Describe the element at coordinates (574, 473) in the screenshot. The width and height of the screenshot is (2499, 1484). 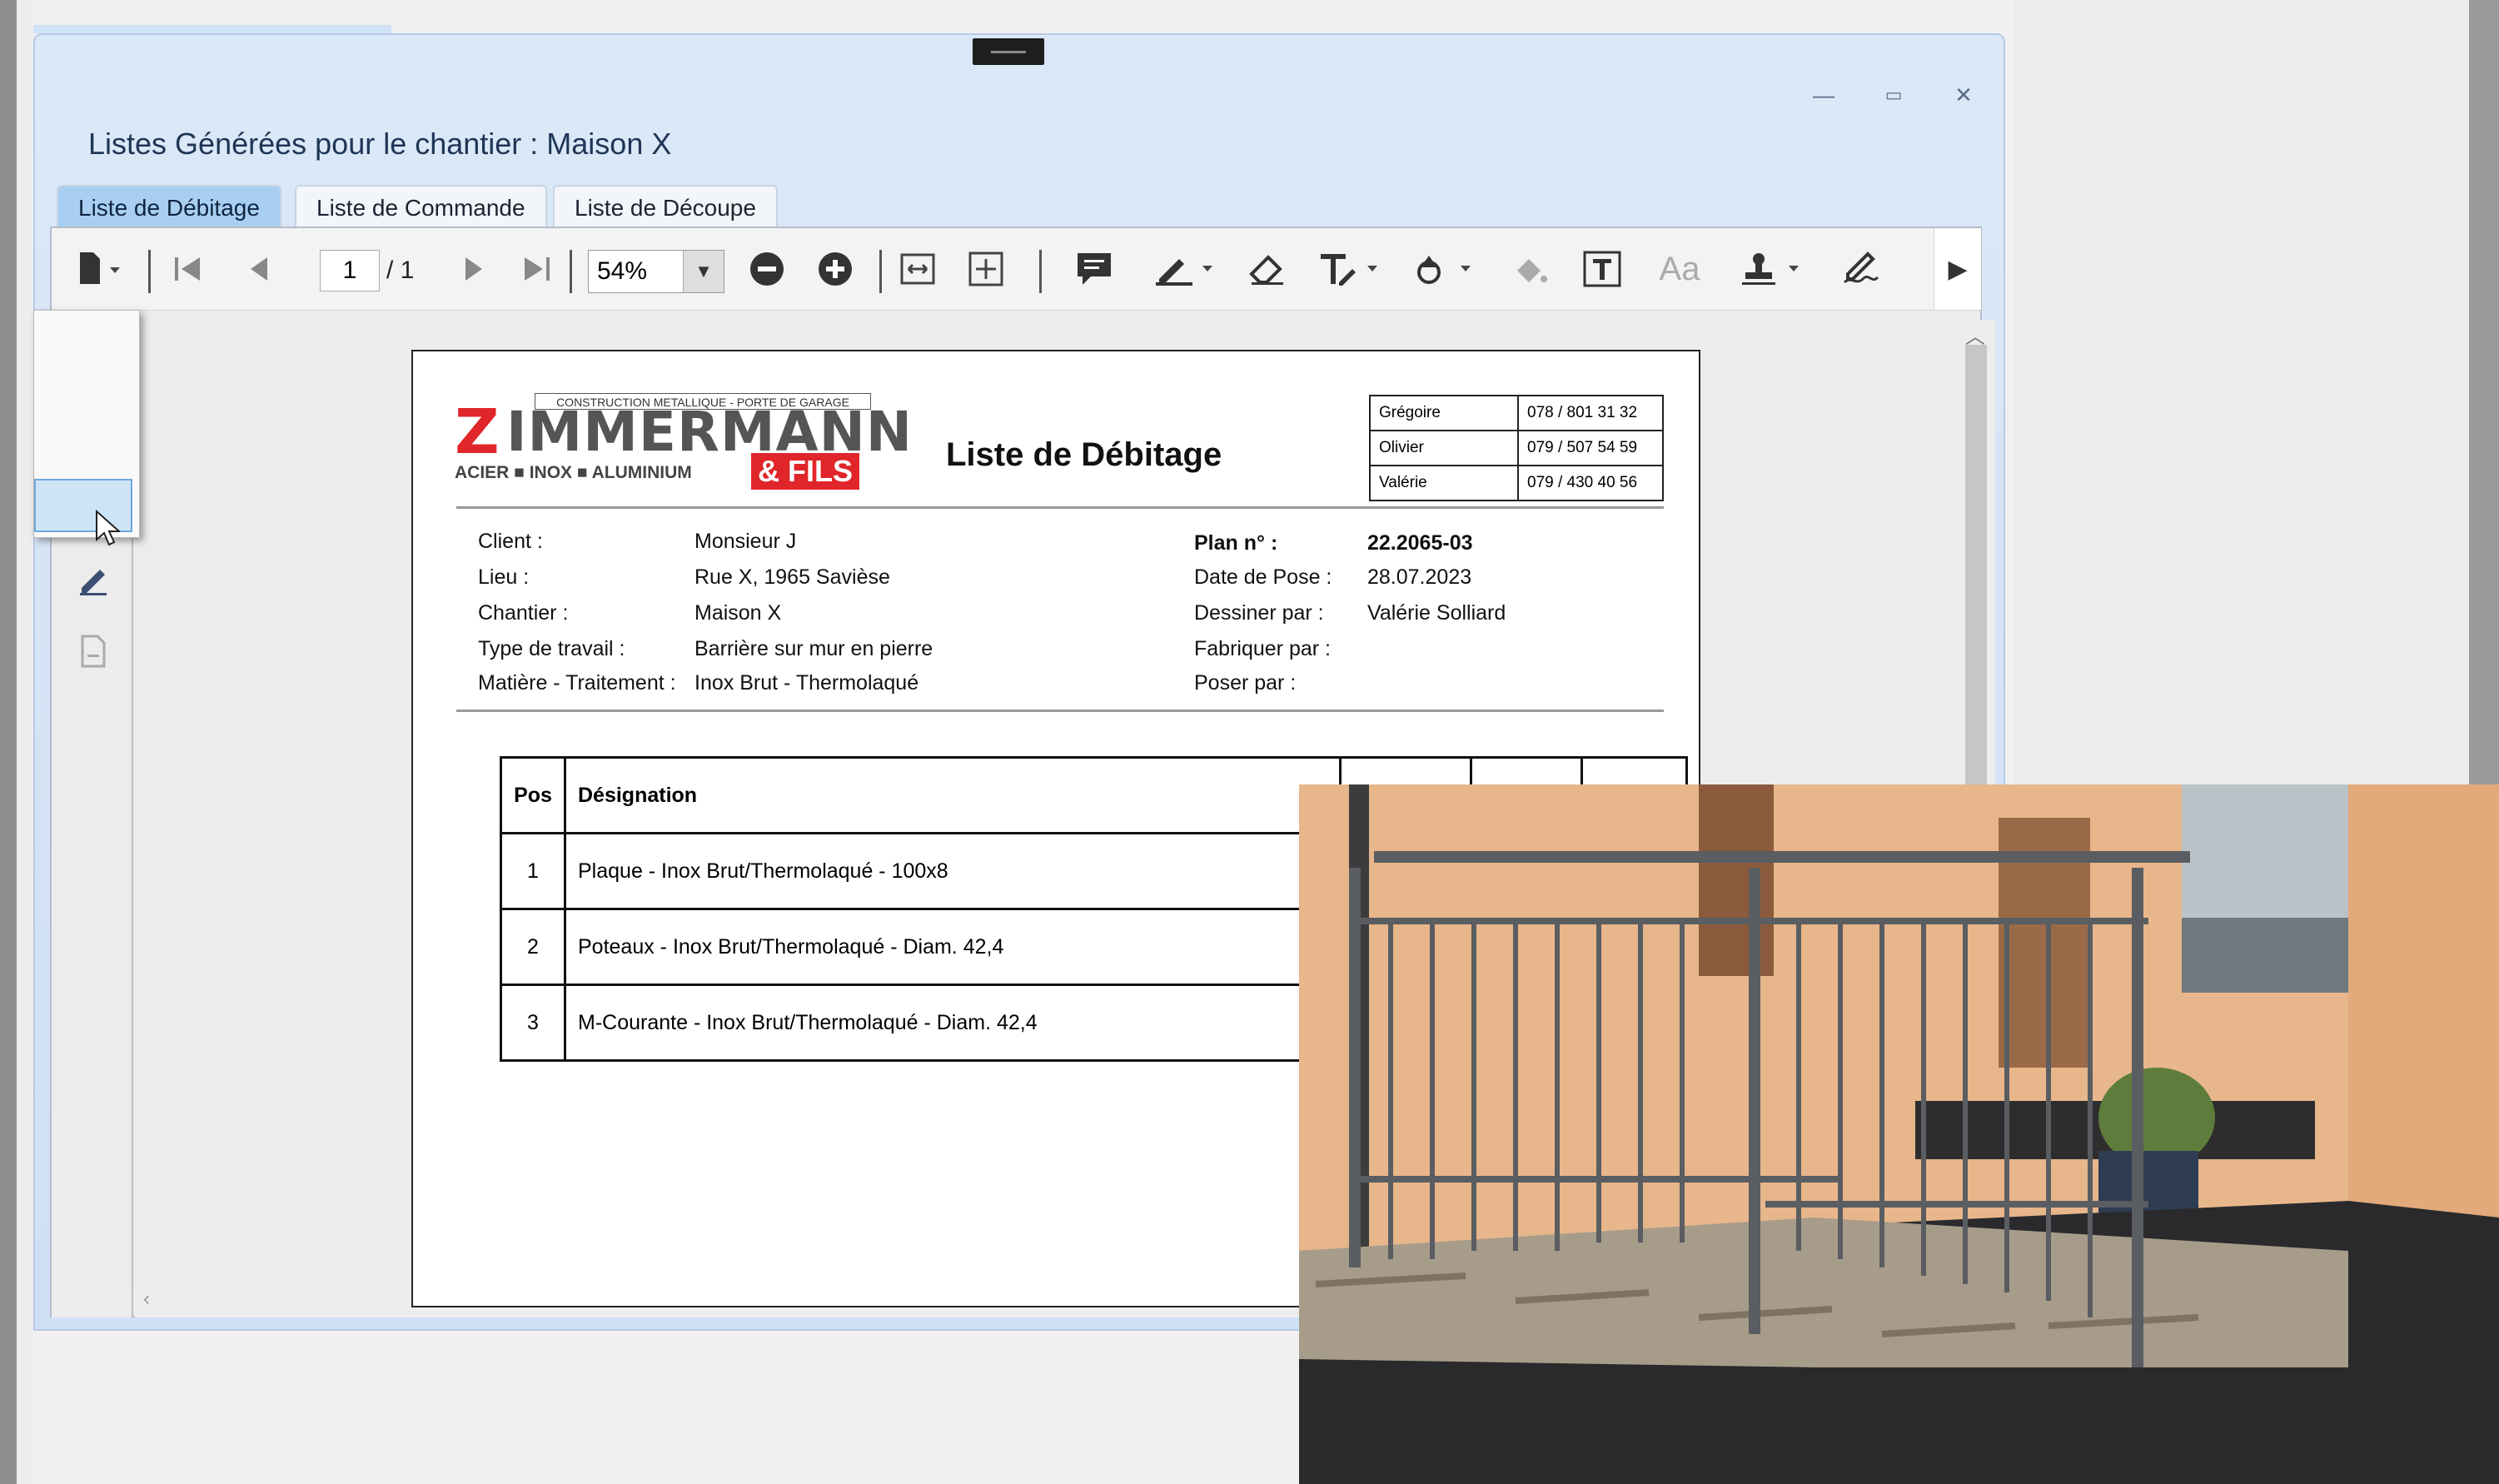
I see `logo-tagline: ACIER ■ INOX ■ ALUMINIUM` at that location.